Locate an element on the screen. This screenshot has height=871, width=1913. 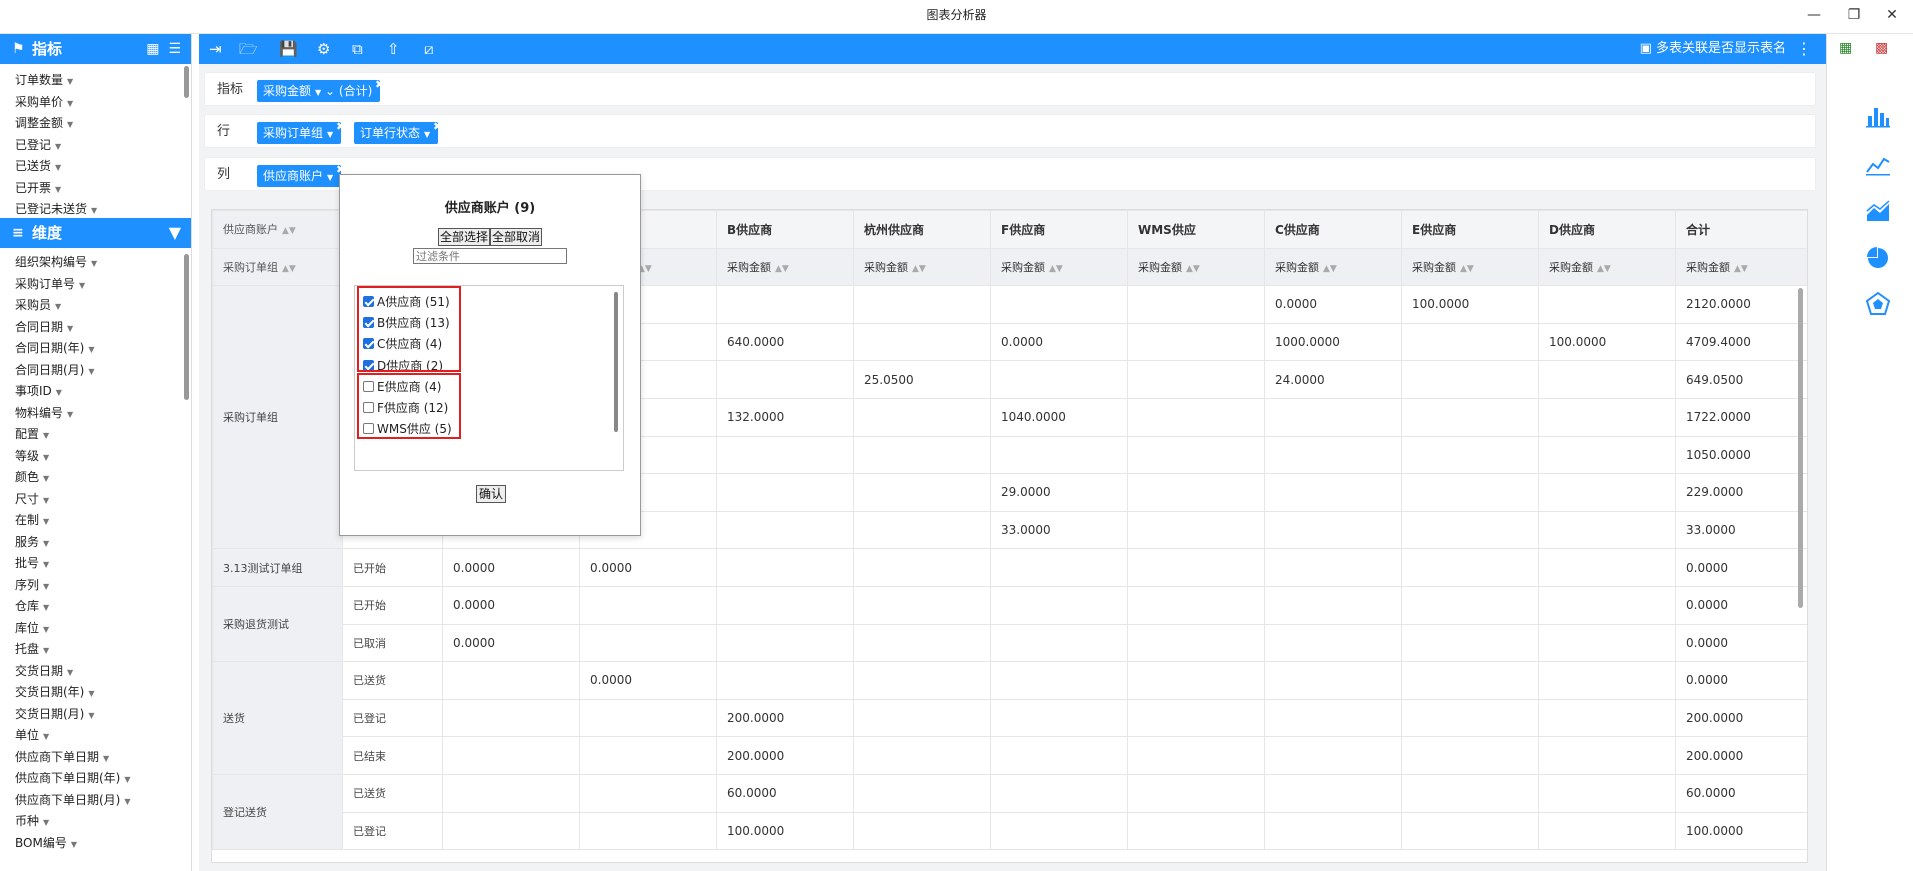
filter-input is located at coordinates (490, 256).